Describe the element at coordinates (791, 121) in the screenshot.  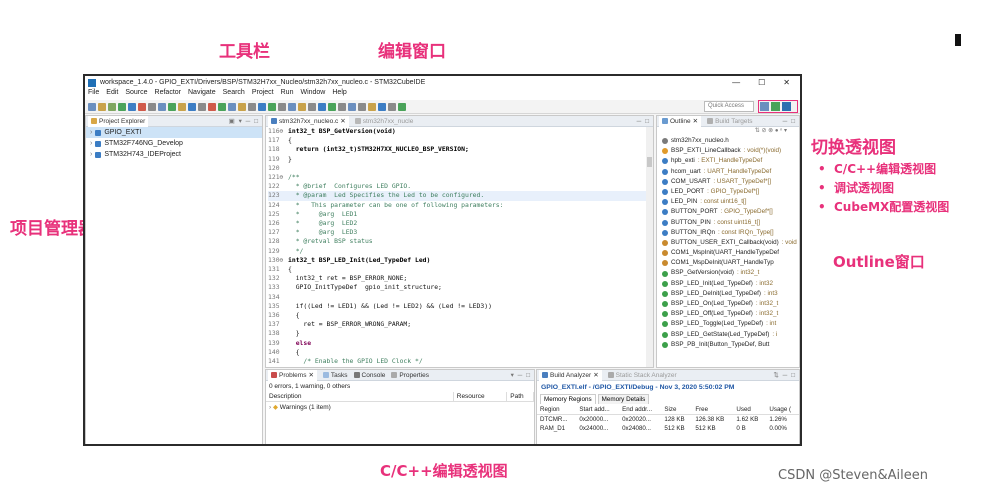
I see `outline-view-controls: ─ □` at that location.